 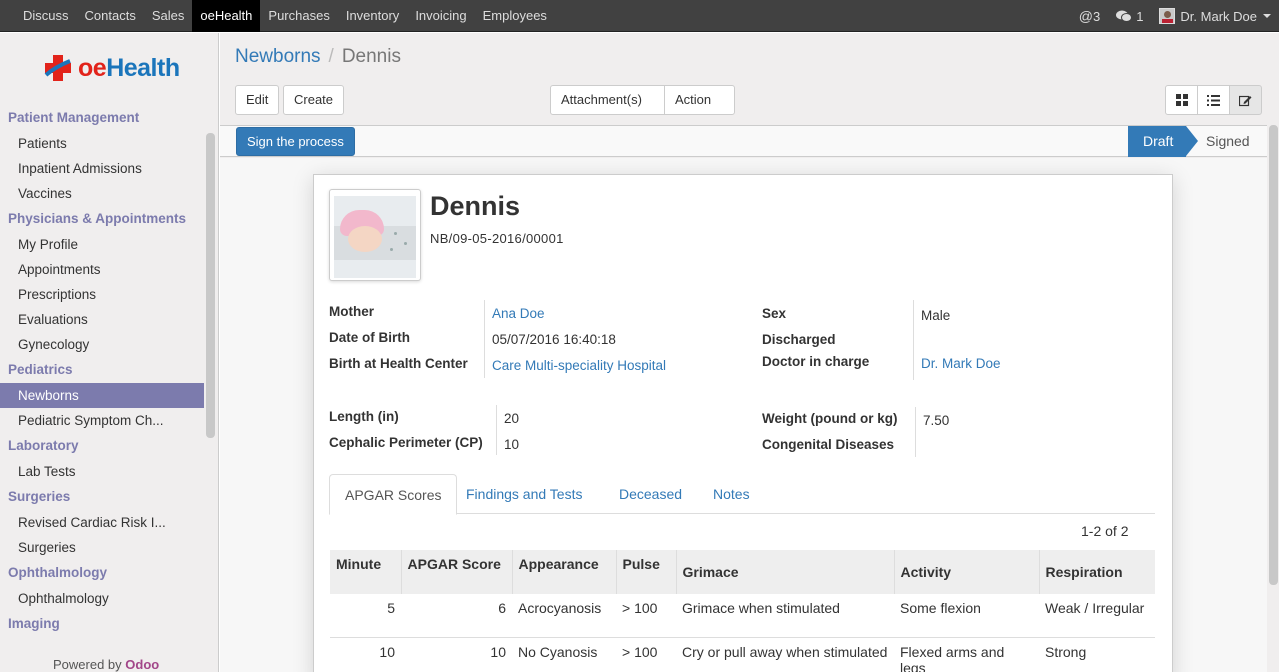 I want to click on sidebar-item-lab-tests: Lab Tests, so click(x=102, y=471).